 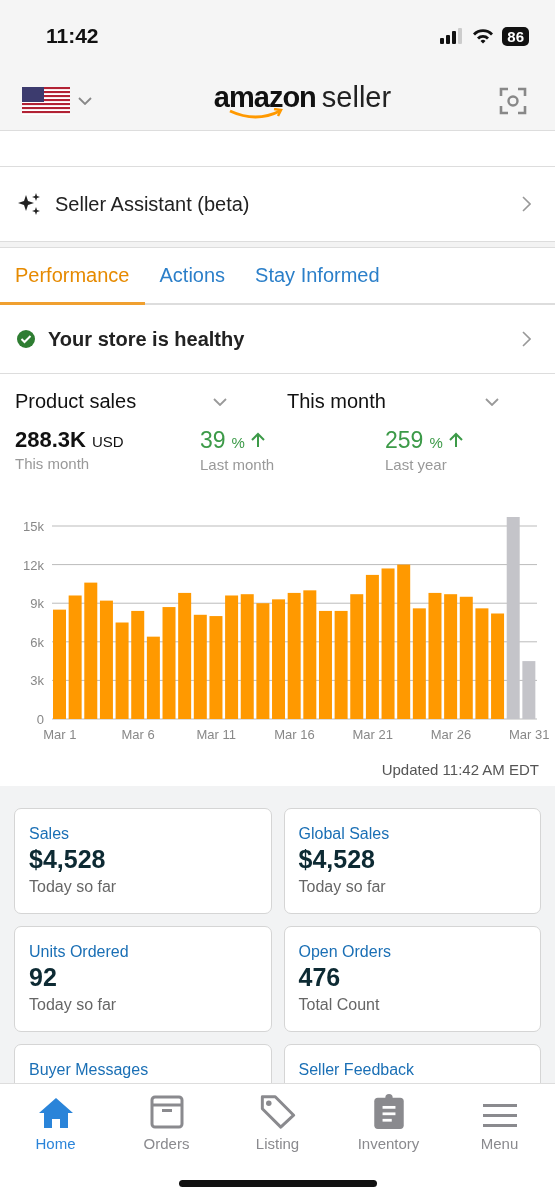 What do you see at coordinates (238, 464) in the screenshot?
I see `stat-caption: Last month` at bounding box center [238, 464].